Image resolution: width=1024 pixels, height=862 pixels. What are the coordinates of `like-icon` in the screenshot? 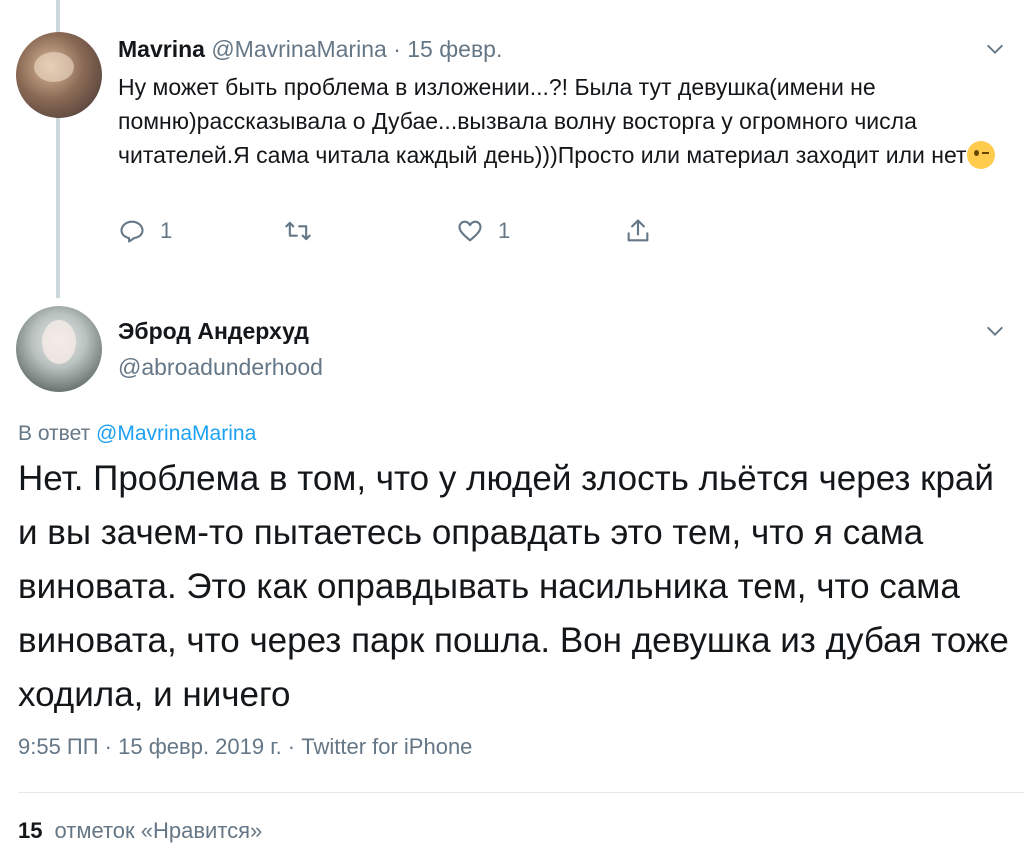 It's located at (470, 231).